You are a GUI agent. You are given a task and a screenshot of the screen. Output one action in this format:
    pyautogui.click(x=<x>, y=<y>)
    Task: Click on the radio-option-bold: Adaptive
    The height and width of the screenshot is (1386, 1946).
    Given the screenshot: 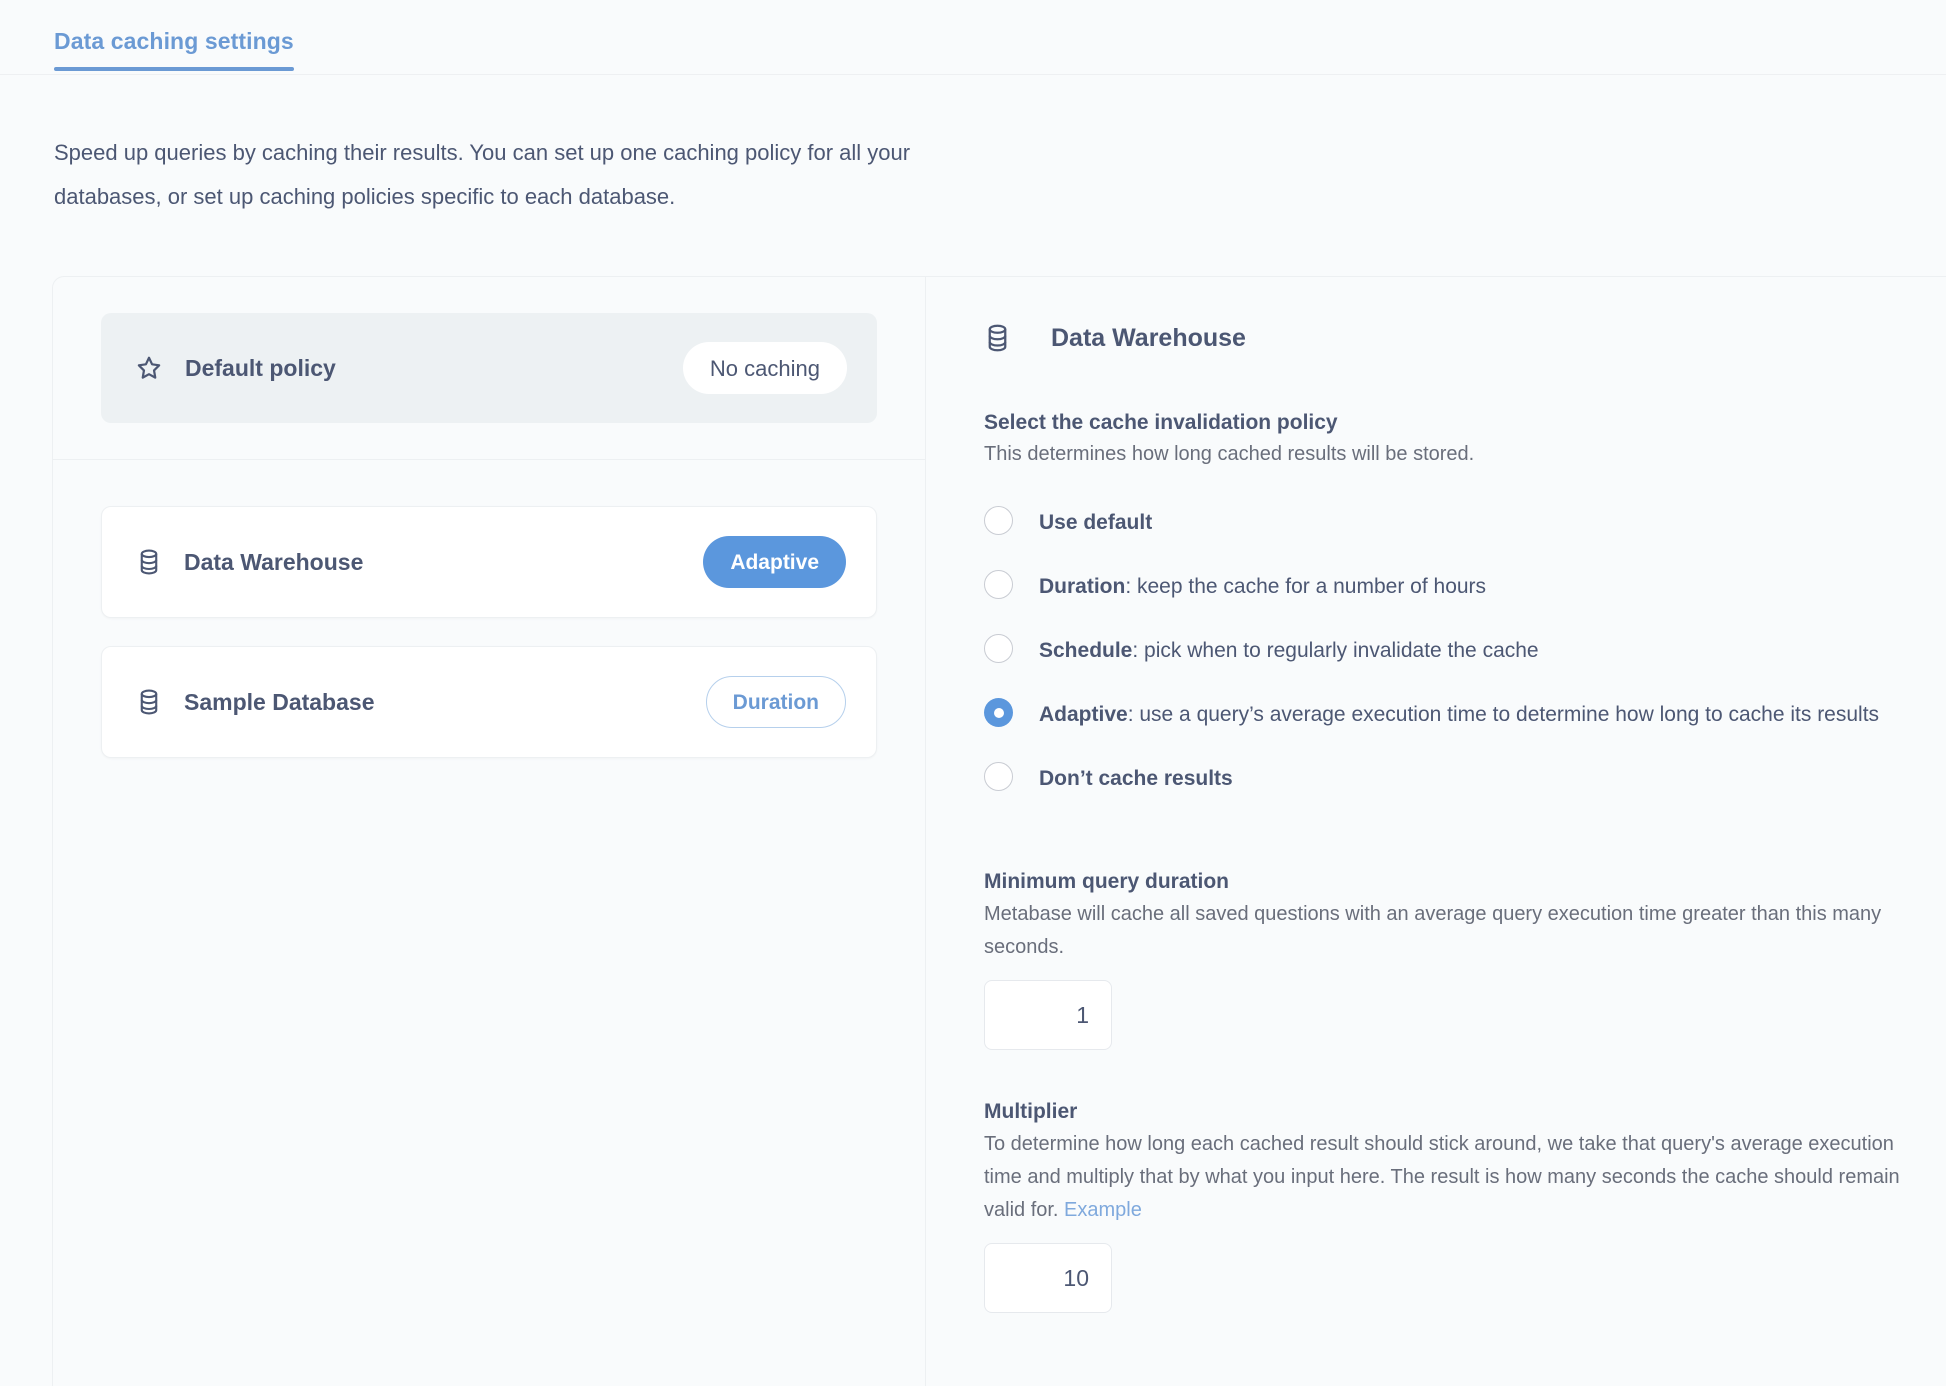 What is the action you would take?
    pyautogui.click(x=1083, y=714)
    